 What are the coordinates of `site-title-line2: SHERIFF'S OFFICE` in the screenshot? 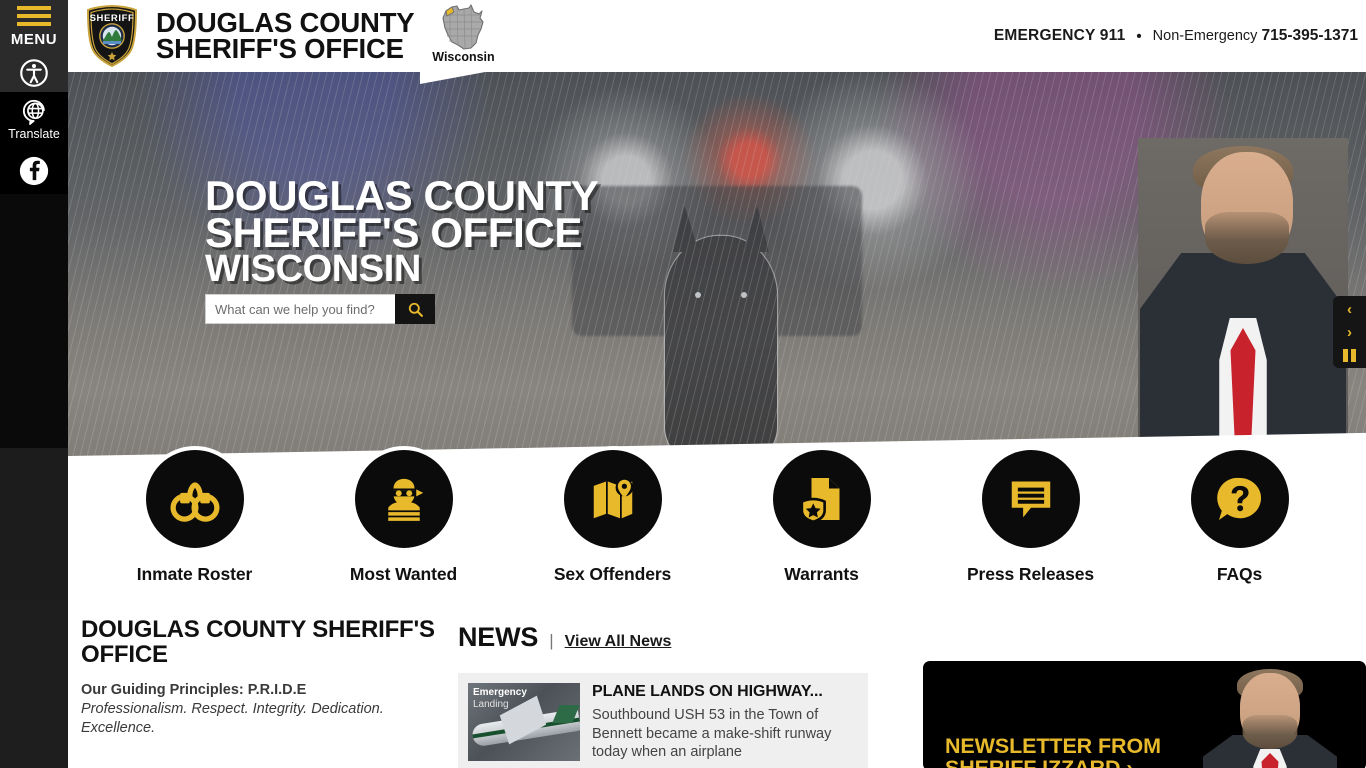 It's located at (280, 48).